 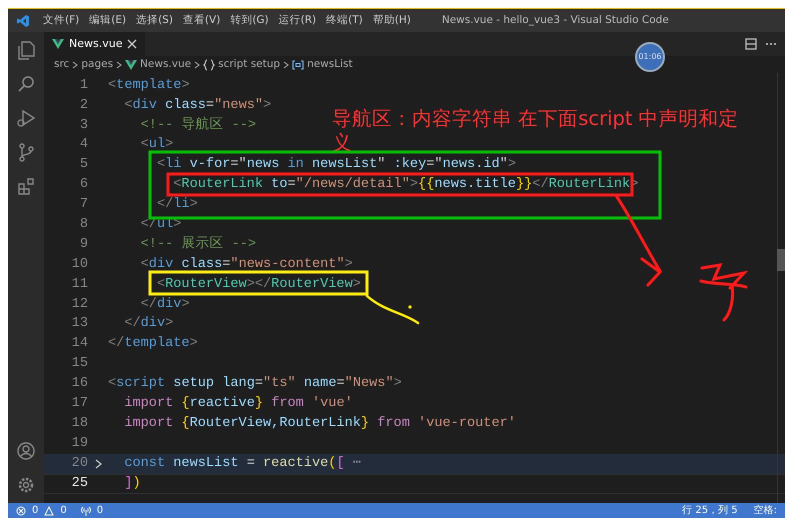 I want to click on code-text: </template>, so click(x=153, y=344).